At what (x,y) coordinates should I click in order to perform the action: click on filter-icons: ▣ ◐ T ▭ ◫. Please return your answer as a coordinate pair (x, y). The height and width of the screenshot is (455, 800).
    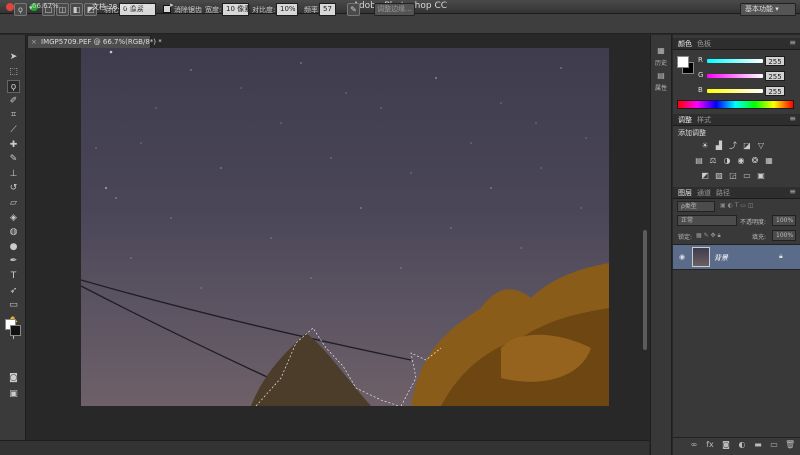
    Looking at the image, I should click on (737, 205).